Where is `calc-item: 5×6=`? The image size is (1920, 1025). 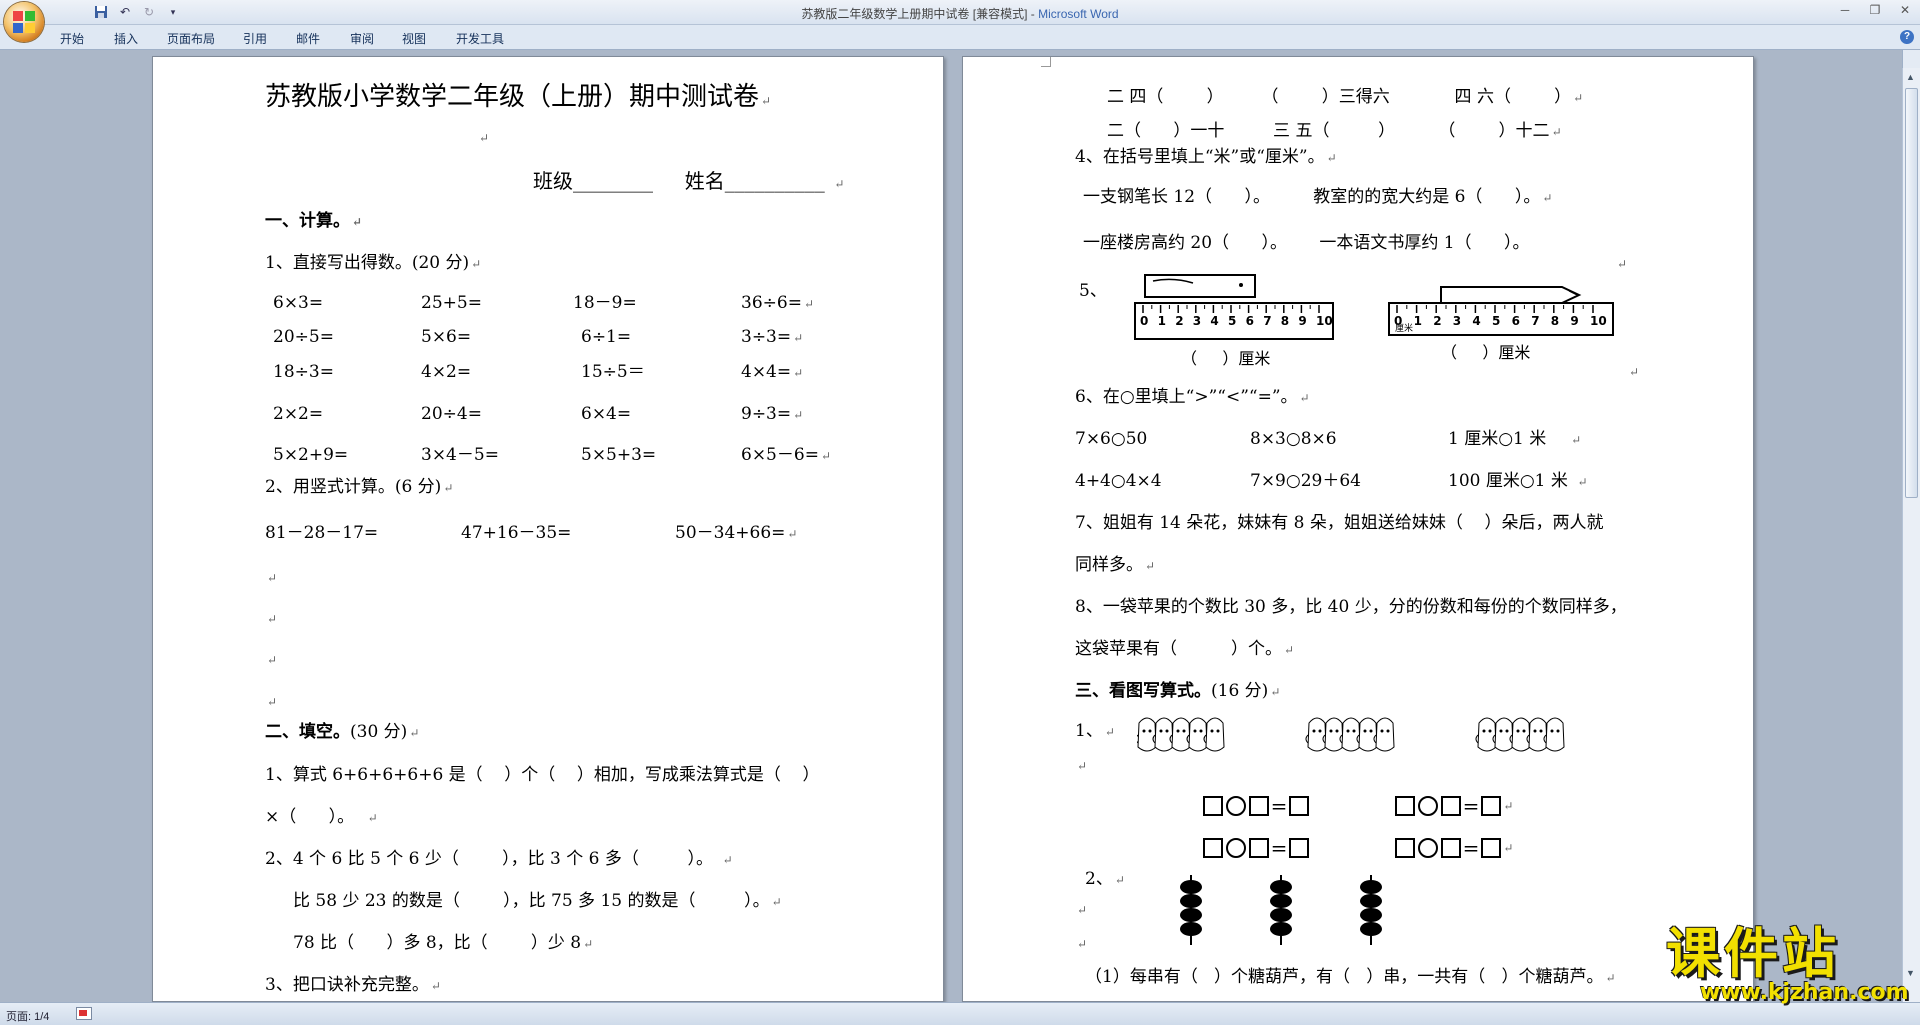
calc-item: 5×6= is located at coordinates (446, 337).